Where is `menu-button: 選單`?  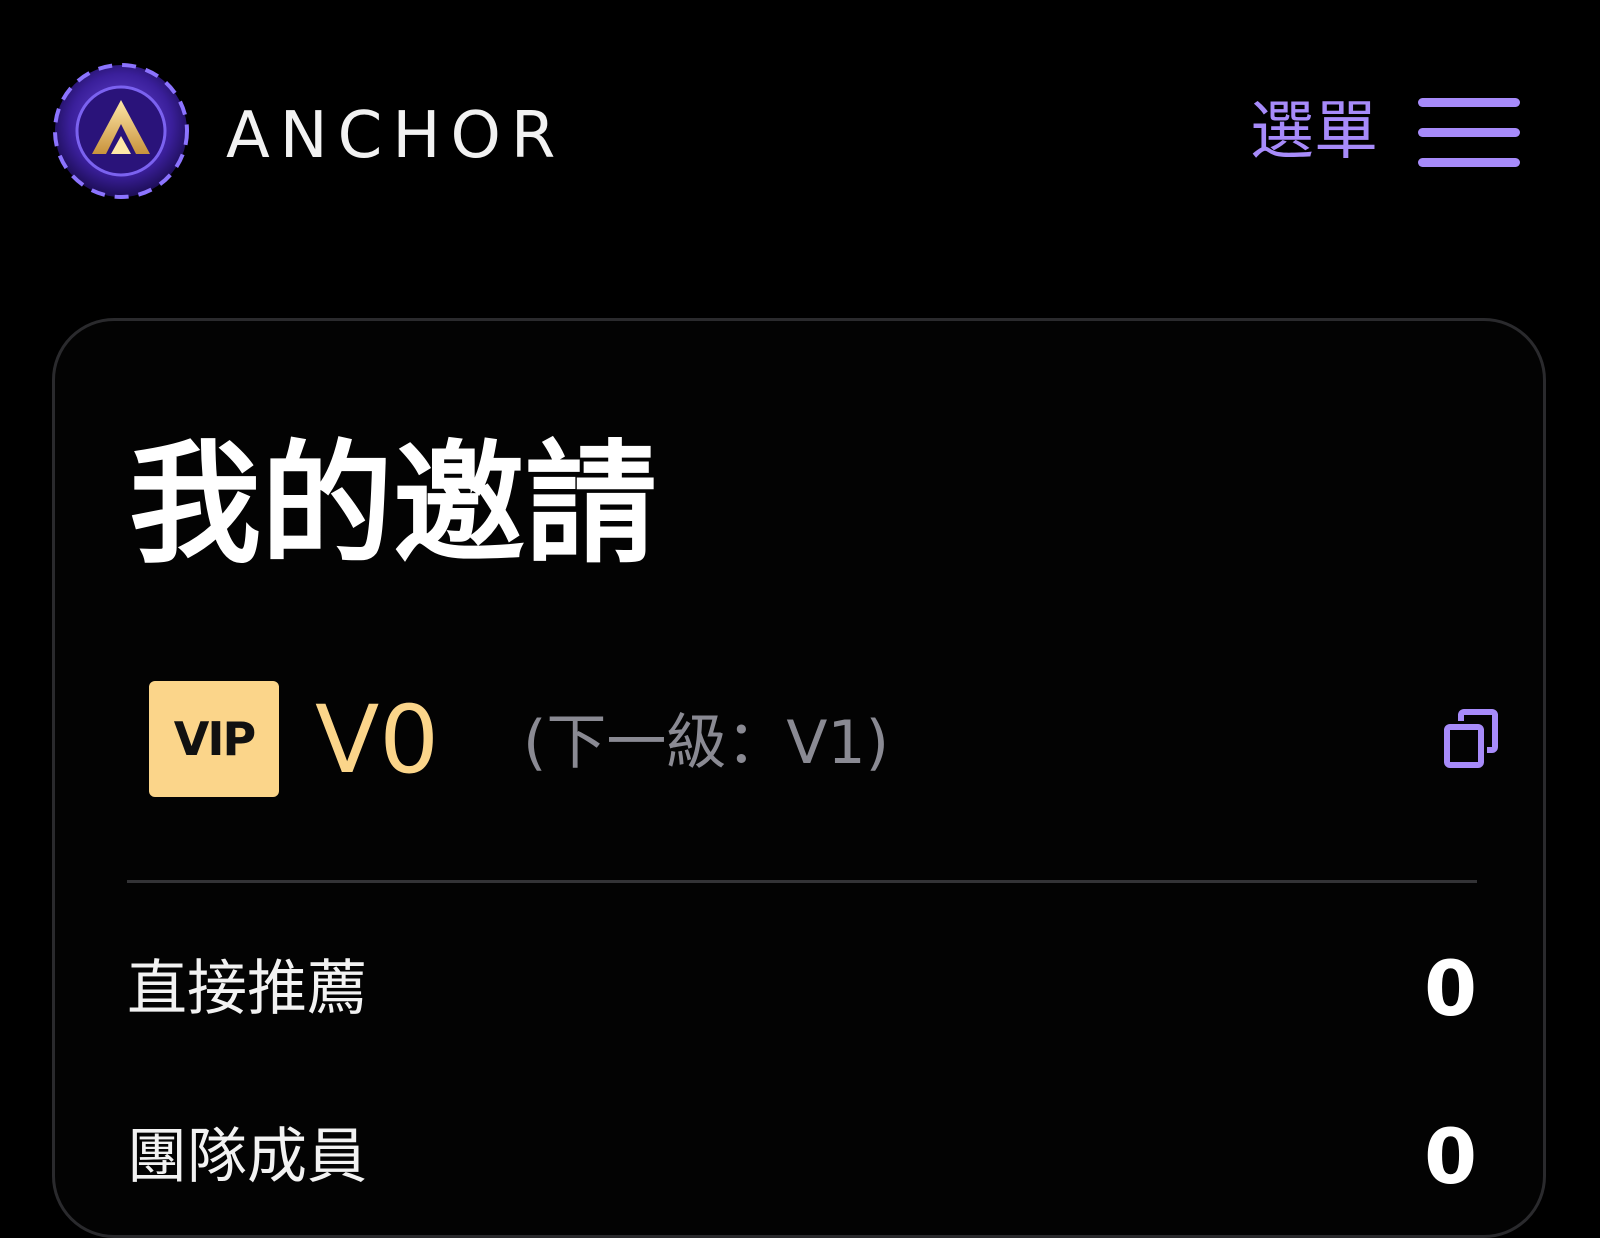
menu-button: 選單 is located at coordinates (1400, 132).